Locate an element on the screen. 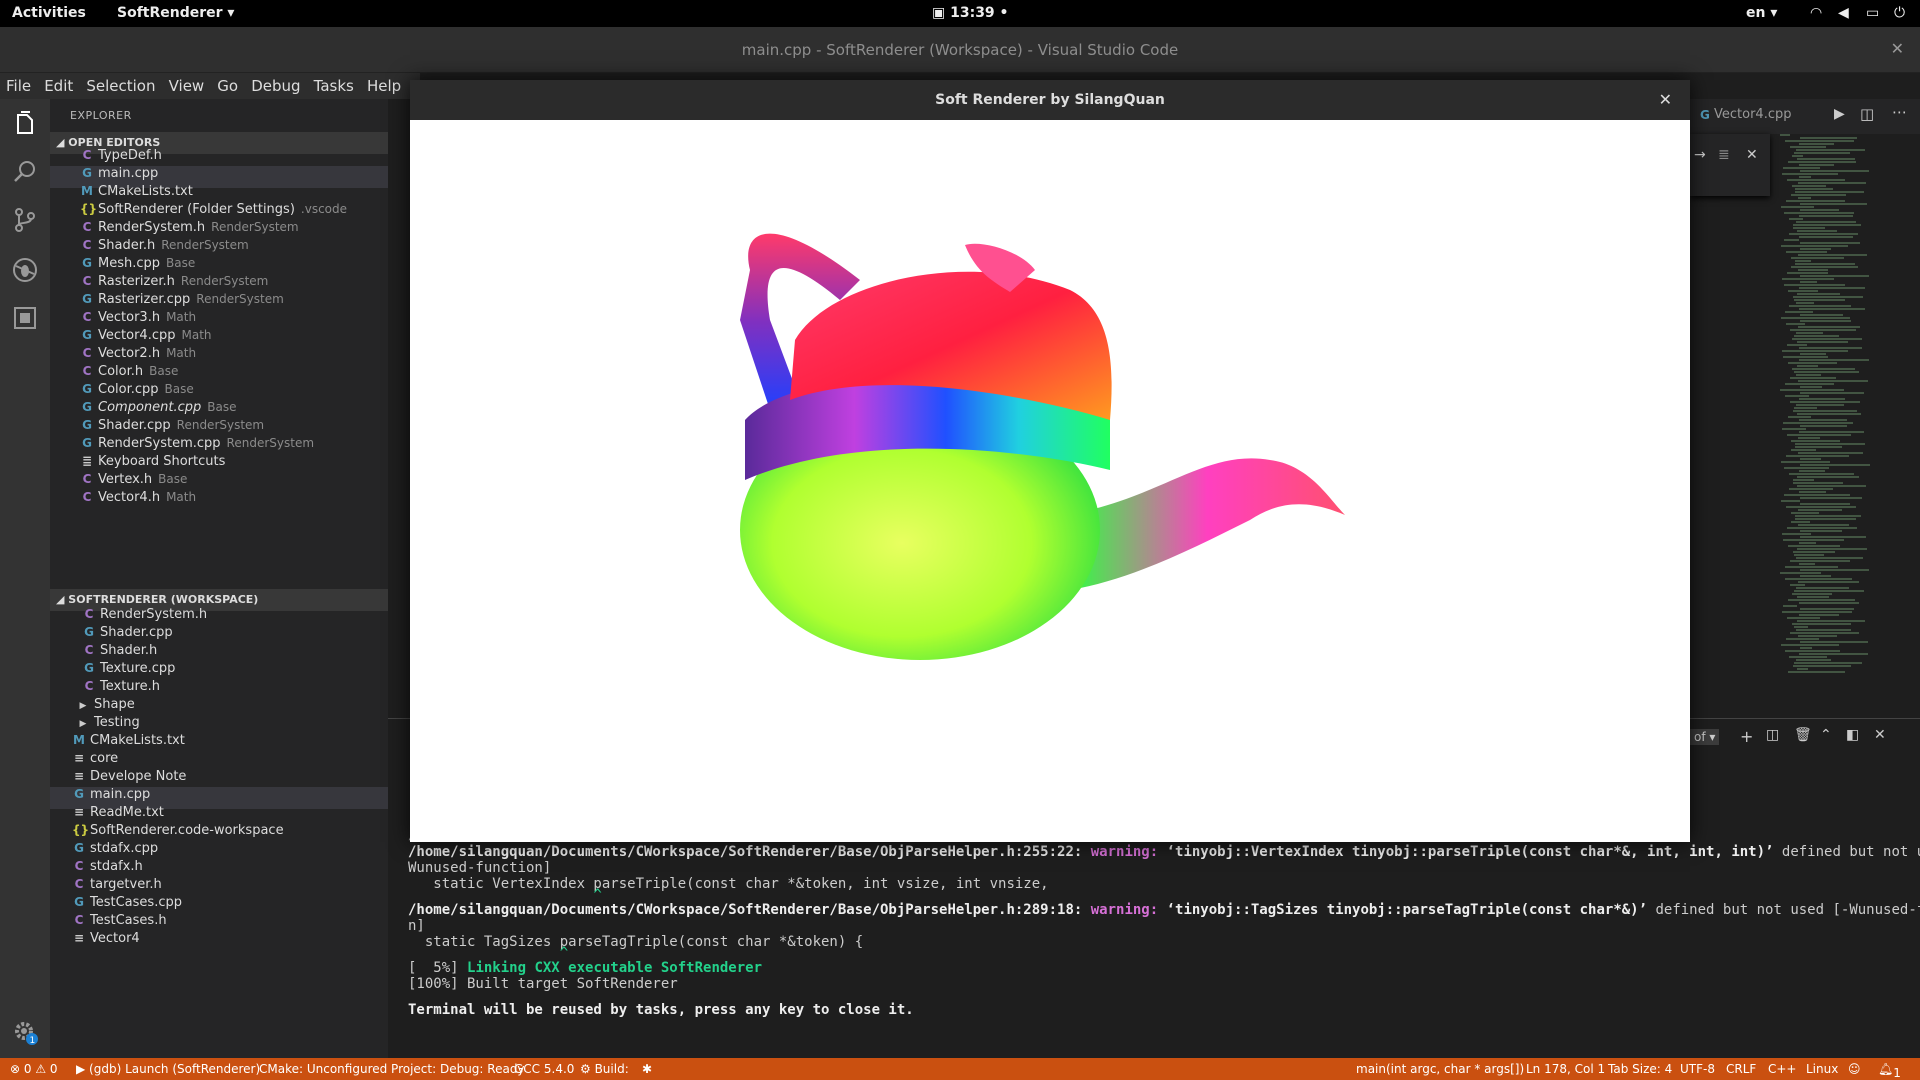 Image resolution: width=1920 pixels, height=1080 pixels. volume-icon: ◀ is located at coordinates (1843, 13).